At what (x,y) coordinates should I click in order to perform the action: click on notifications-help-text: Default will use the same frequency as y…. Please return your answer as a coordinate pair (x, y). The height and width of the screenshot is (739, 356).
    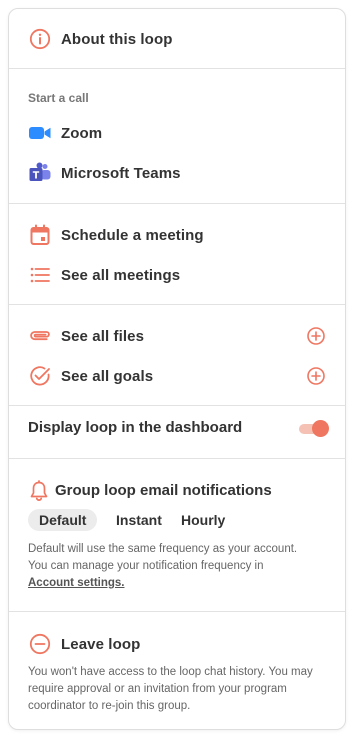
    Looking at the image, I should click on (169, 566).